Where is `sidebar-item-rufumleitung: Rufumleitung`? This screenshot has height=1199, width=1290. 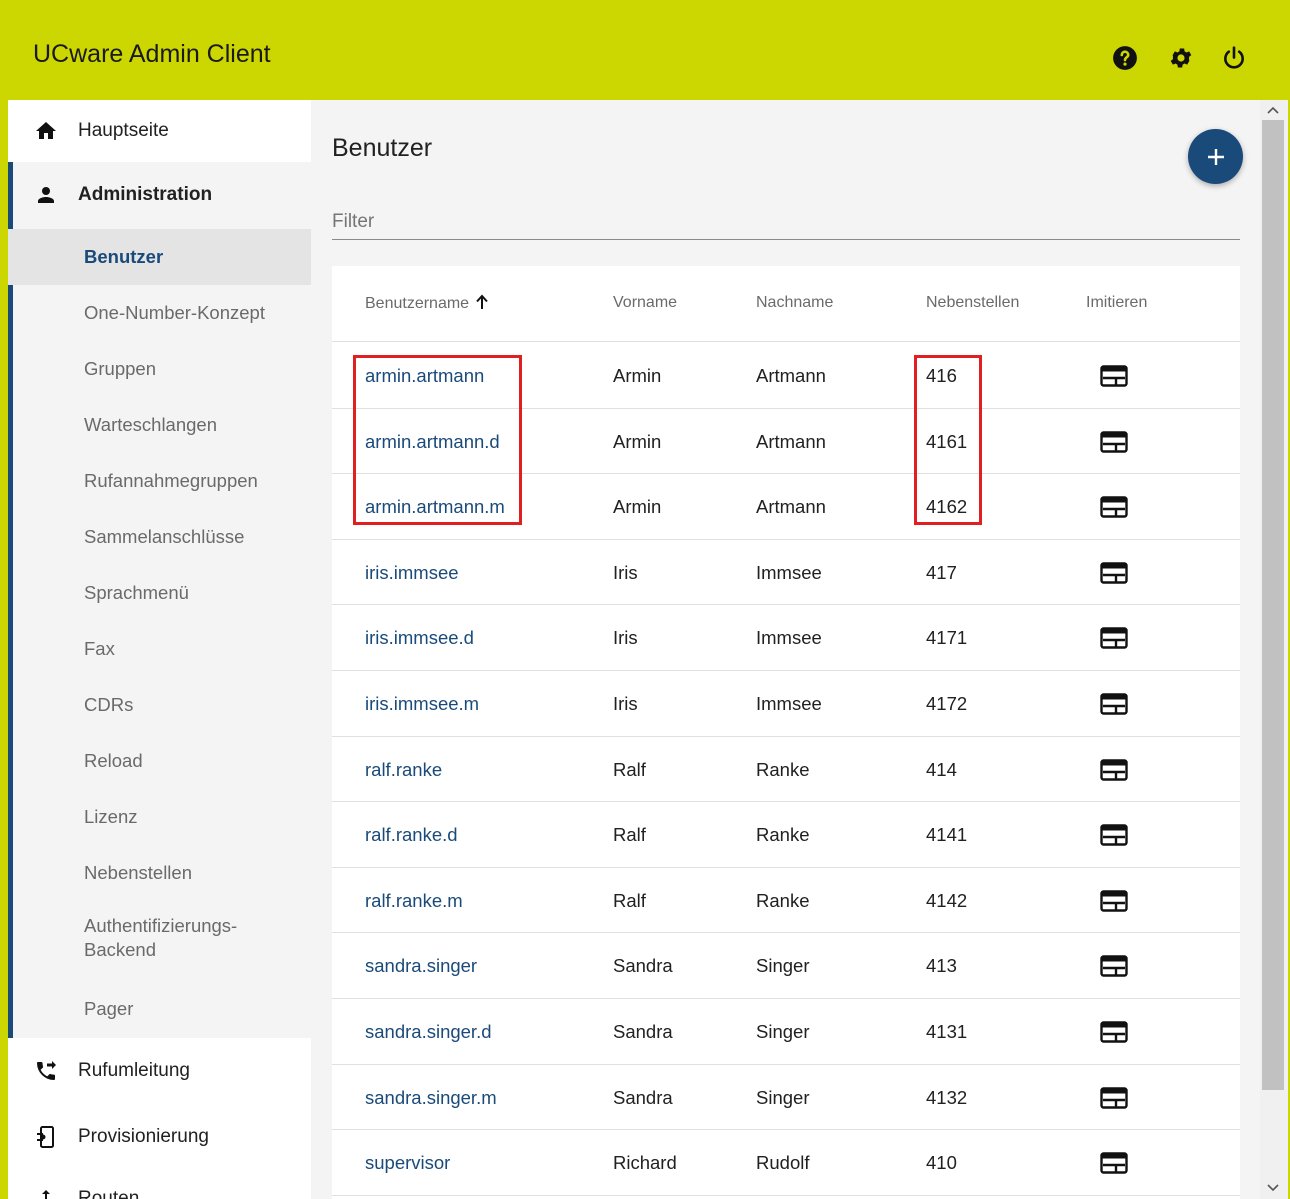
sidebar-item-rufumleitung: Rufumleitung is located at coordinates (159, 1071).